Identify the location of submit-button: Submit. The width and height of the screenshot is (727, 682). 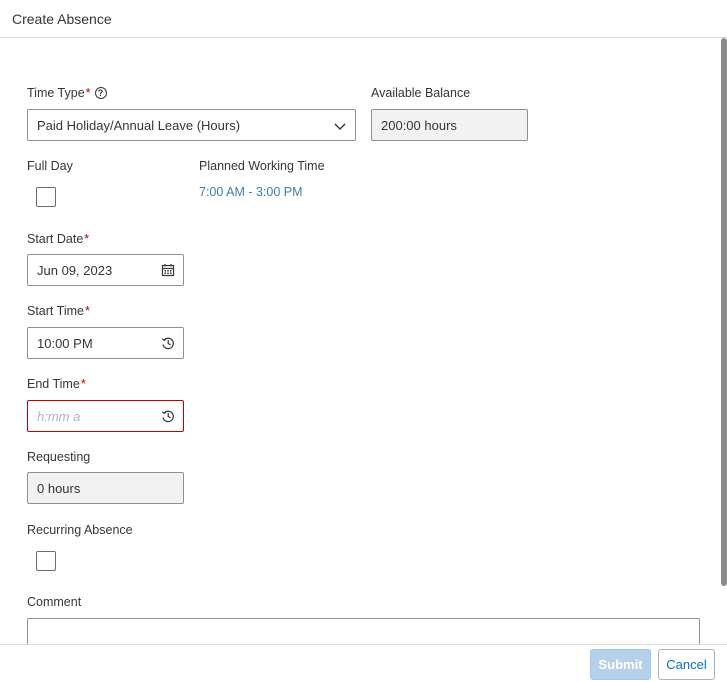
(620, 664).